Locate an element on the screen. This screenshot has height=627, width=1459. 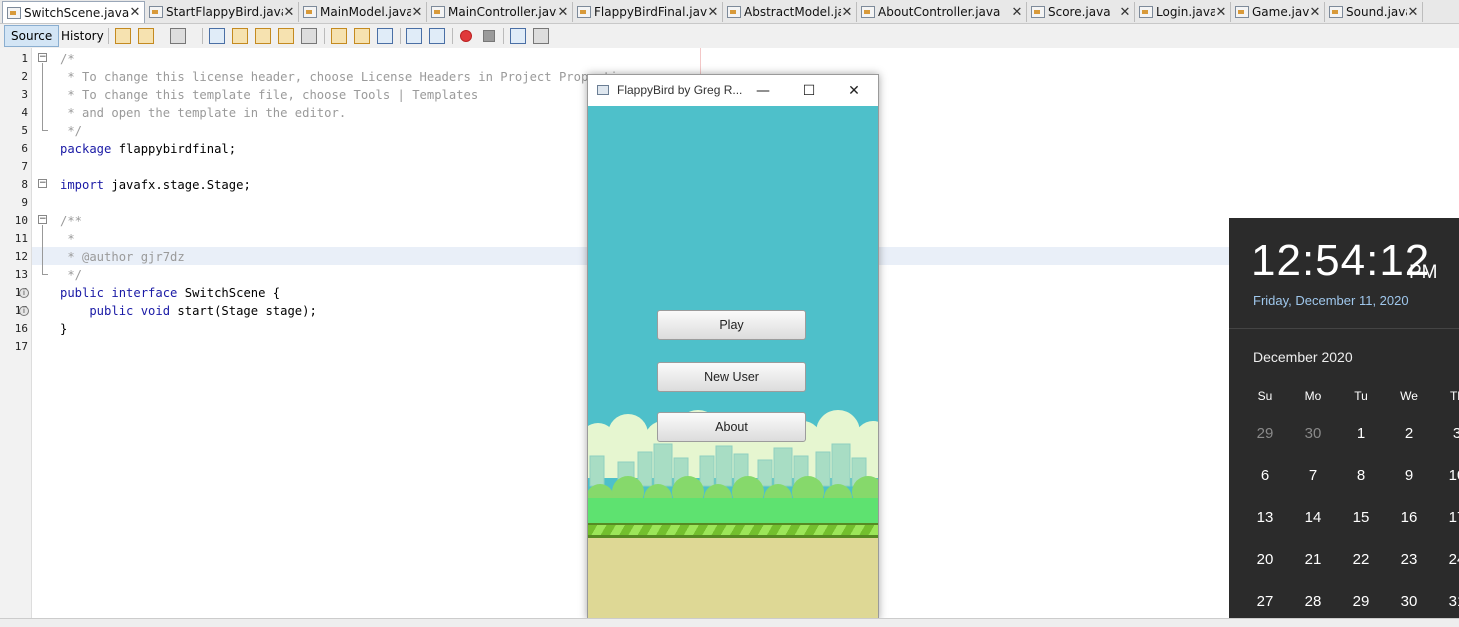
code-line: package flappybirdfinal; is located at coordinates (148, 149).